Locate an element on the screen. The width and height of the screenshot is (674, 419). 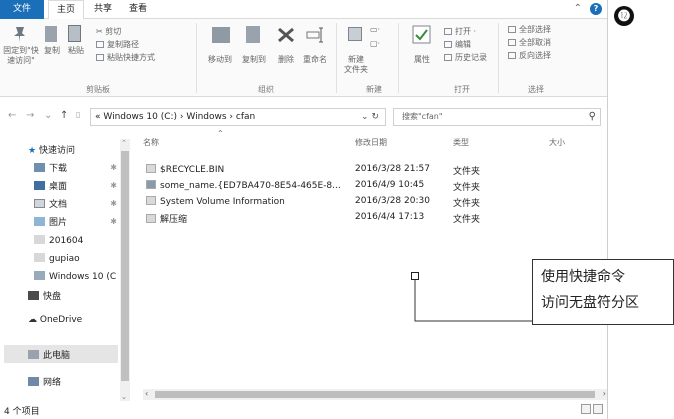
help-icon: ? is located at coordinates (596, 9).